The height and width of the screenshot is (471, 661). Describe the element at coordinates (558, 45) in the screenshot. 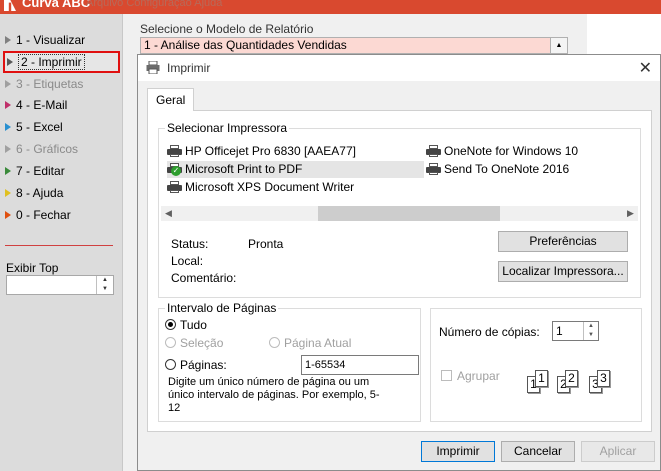

I see `chevron-down-icon: ▲` at that location.